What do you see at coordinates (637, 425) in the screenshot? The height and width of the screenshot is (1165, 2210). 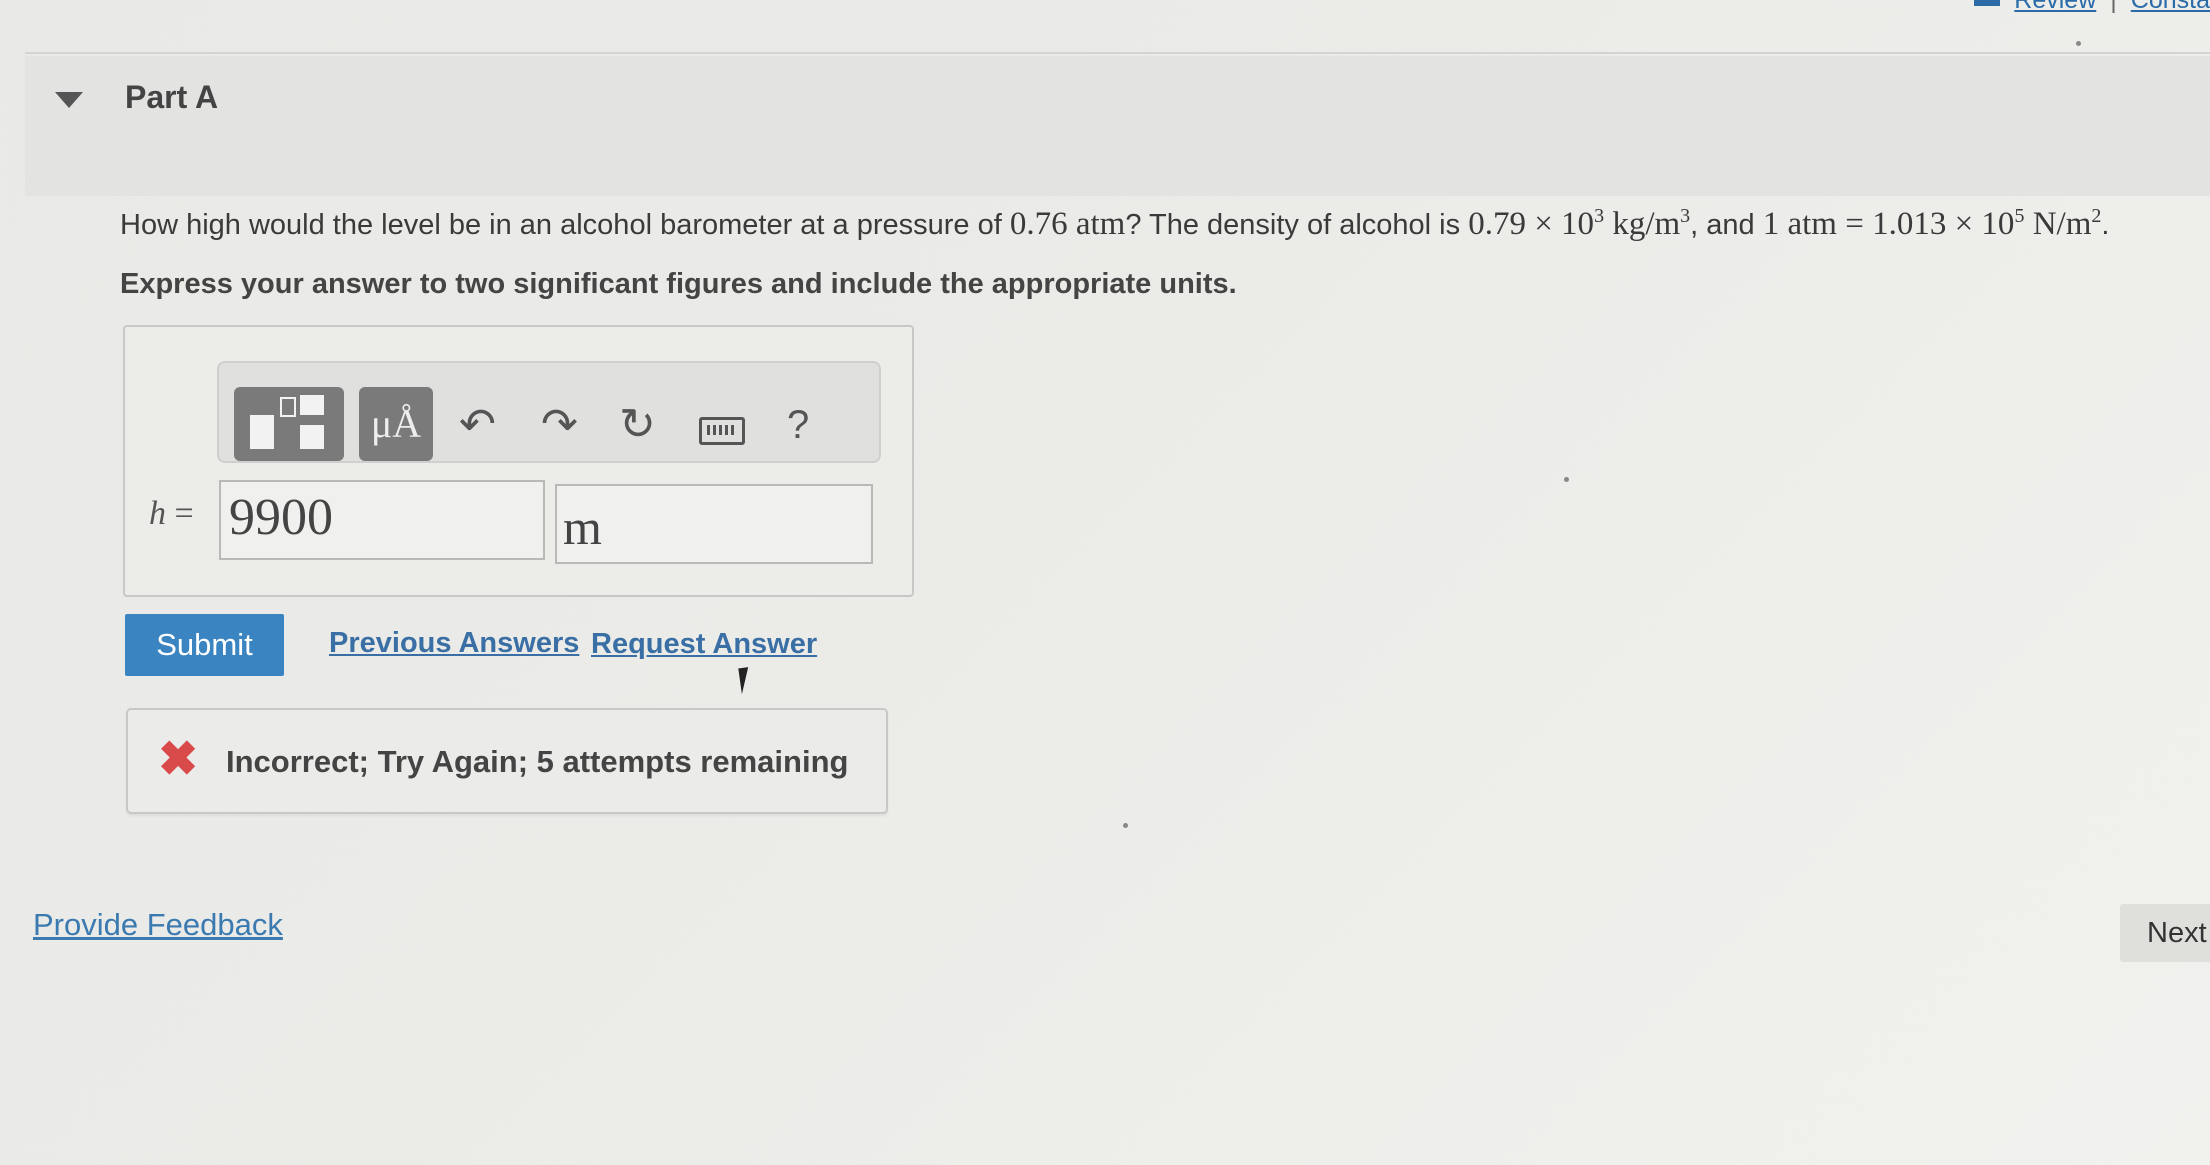 I see `reset-icon: ↻` at bounding box center [637, 425].